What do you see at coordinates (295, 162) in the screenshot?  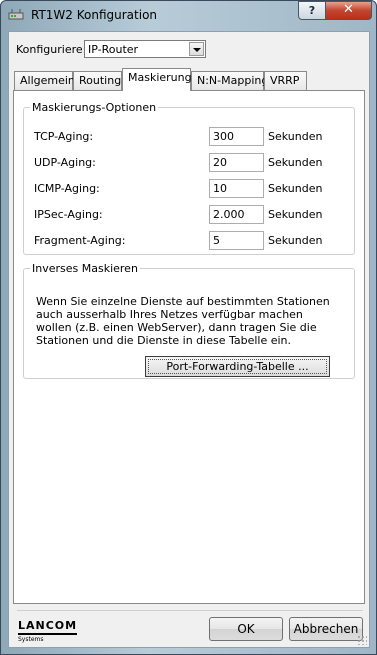 I see `udp-aging-unit: Sekunden` at bounding box center [295, 162].